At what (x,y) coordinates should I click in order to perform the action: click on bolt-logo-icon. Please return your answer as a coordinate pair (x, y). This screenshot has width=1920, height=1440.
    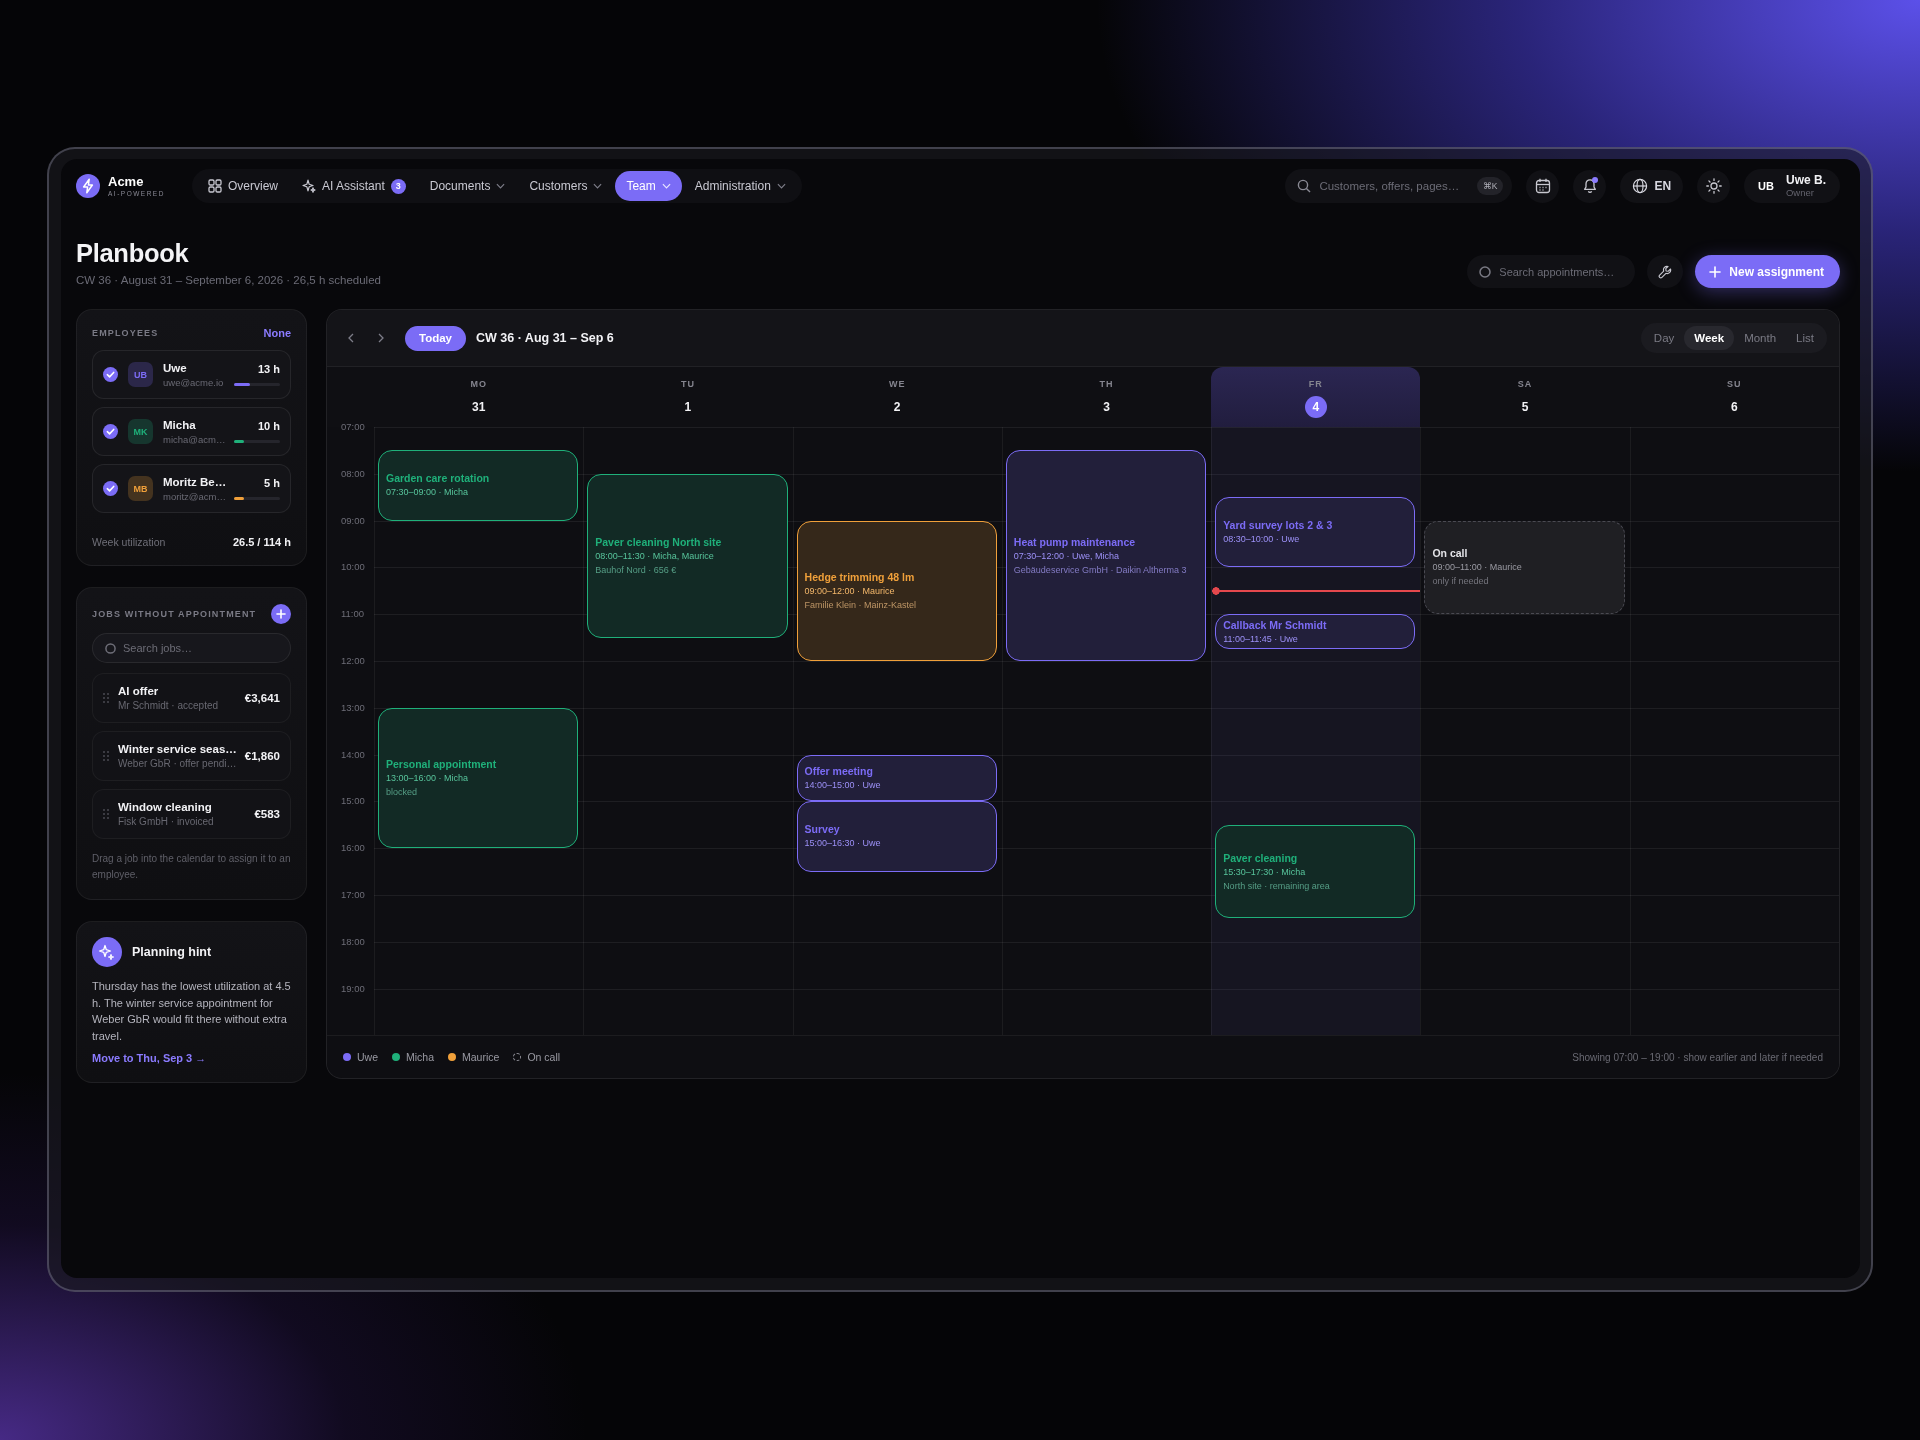
    Looking at the image, I should click on (88, 186).